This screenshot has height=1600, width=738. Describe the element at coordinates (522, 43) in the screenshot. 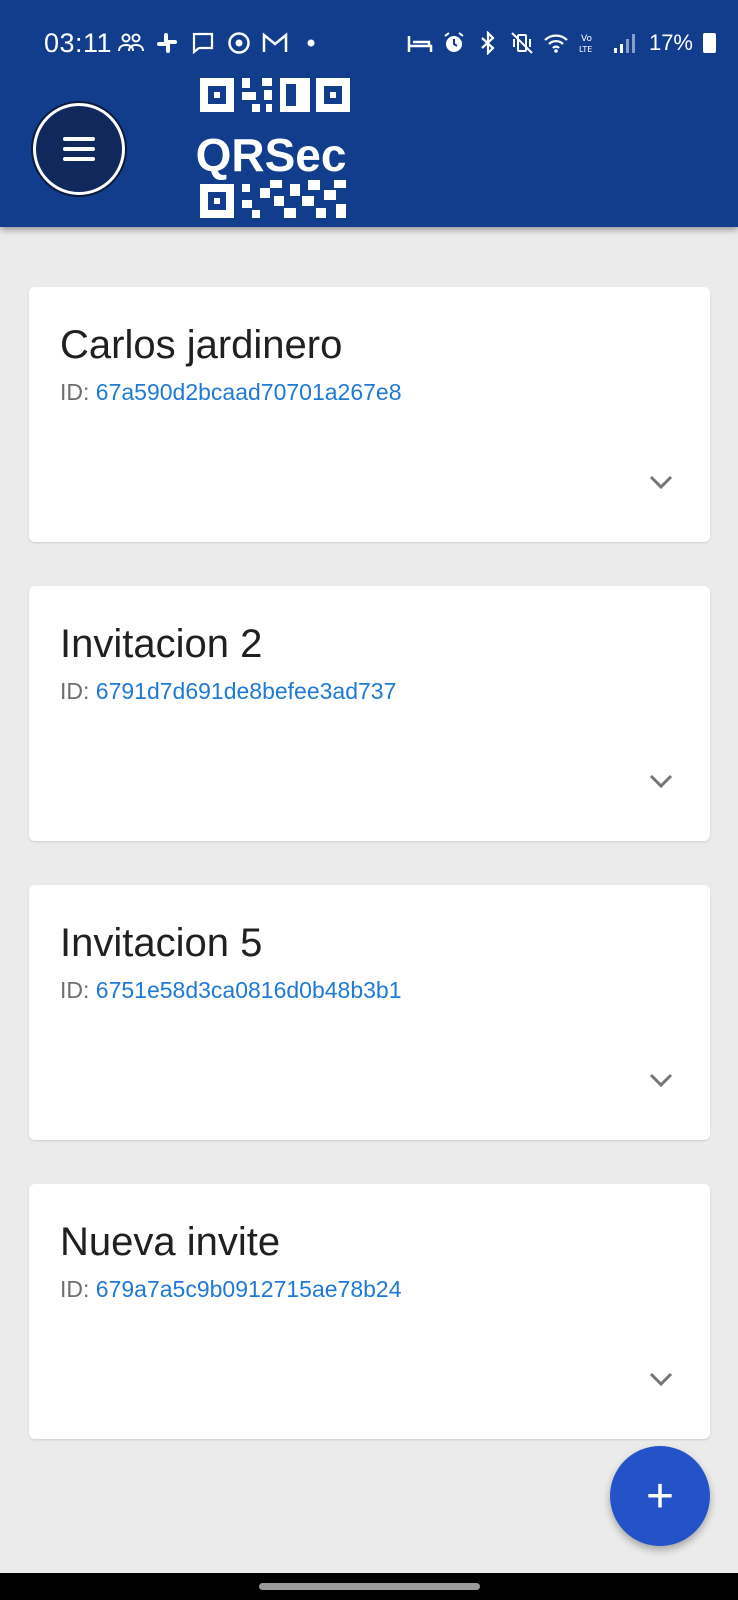

I see `vibrate-icon` at that location.